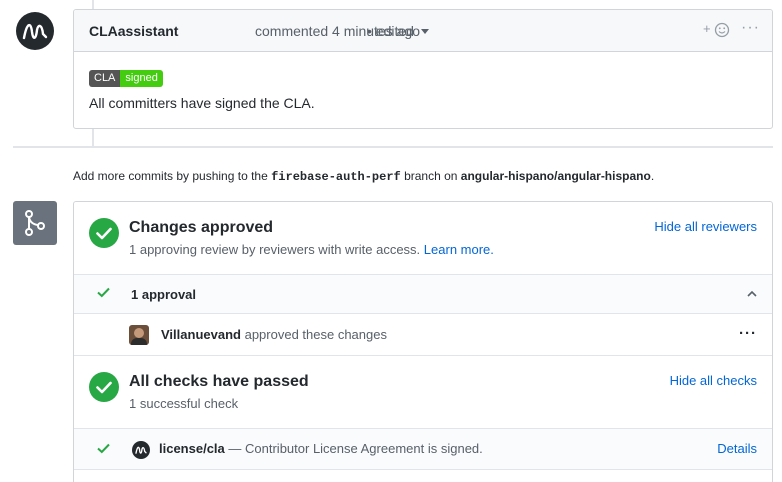 The width and height of the screenshot is (782, 482). I want to click on chevron-up-icon, so click(752, 293).